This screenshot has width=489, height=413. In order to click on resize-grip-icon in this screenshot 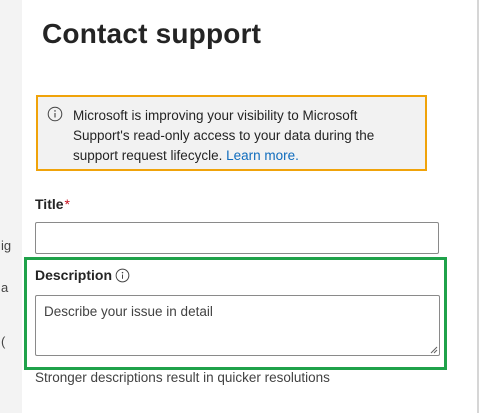, I will do `click(434, 350)`.